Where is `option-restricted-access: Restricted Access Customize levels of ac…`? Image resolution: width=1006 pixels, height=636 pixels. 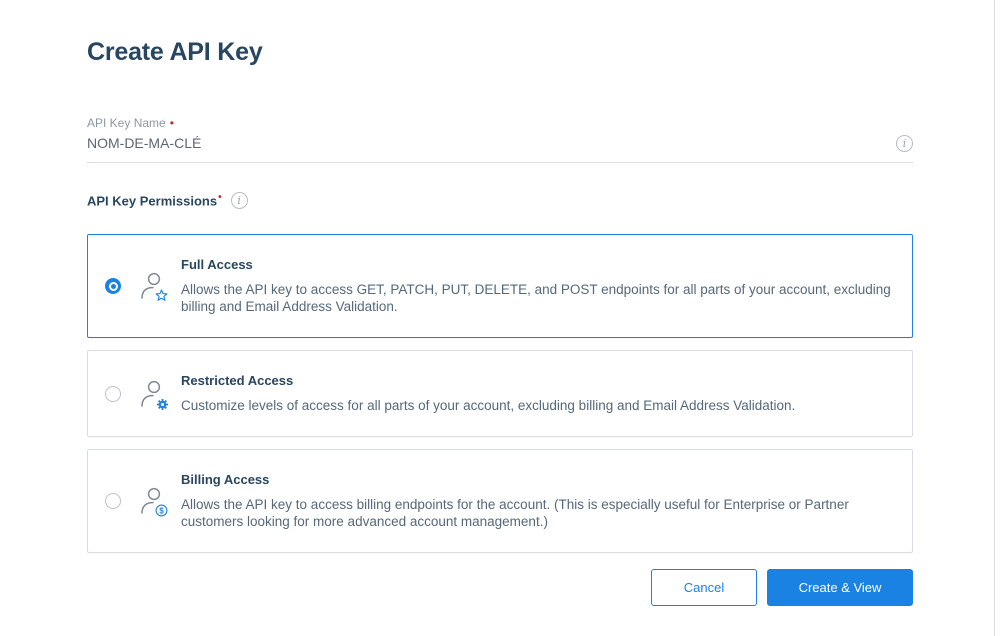
option-restricted-access: Restricted Access Customize levels of ac… is located at coordinates (500, 393).